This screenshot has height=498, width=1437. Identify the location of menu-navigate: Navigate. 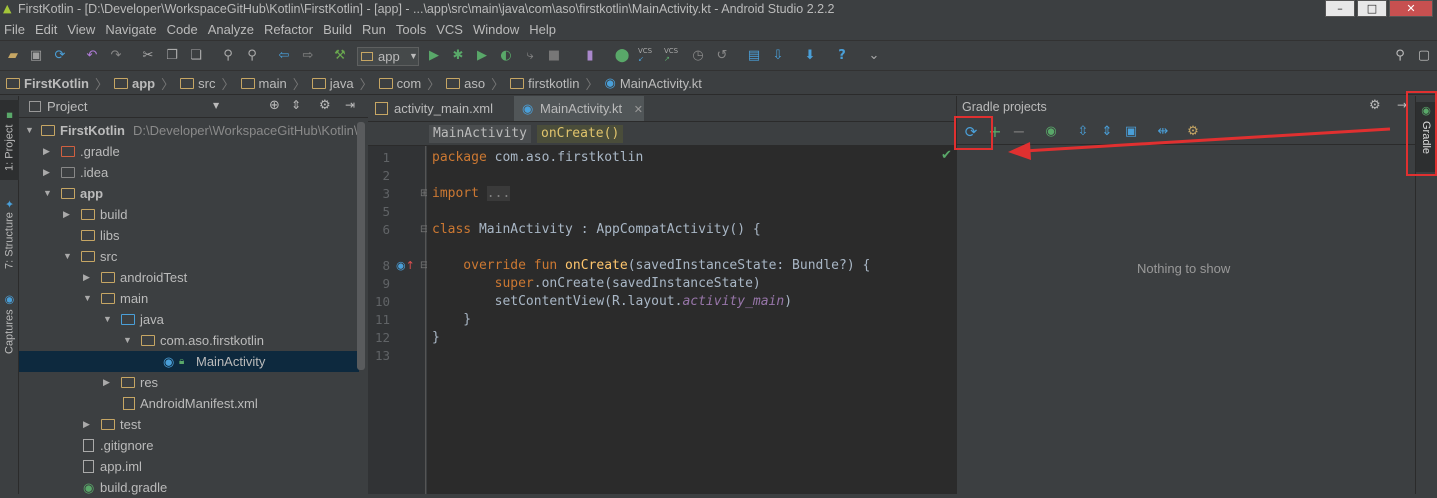
(131, 29).